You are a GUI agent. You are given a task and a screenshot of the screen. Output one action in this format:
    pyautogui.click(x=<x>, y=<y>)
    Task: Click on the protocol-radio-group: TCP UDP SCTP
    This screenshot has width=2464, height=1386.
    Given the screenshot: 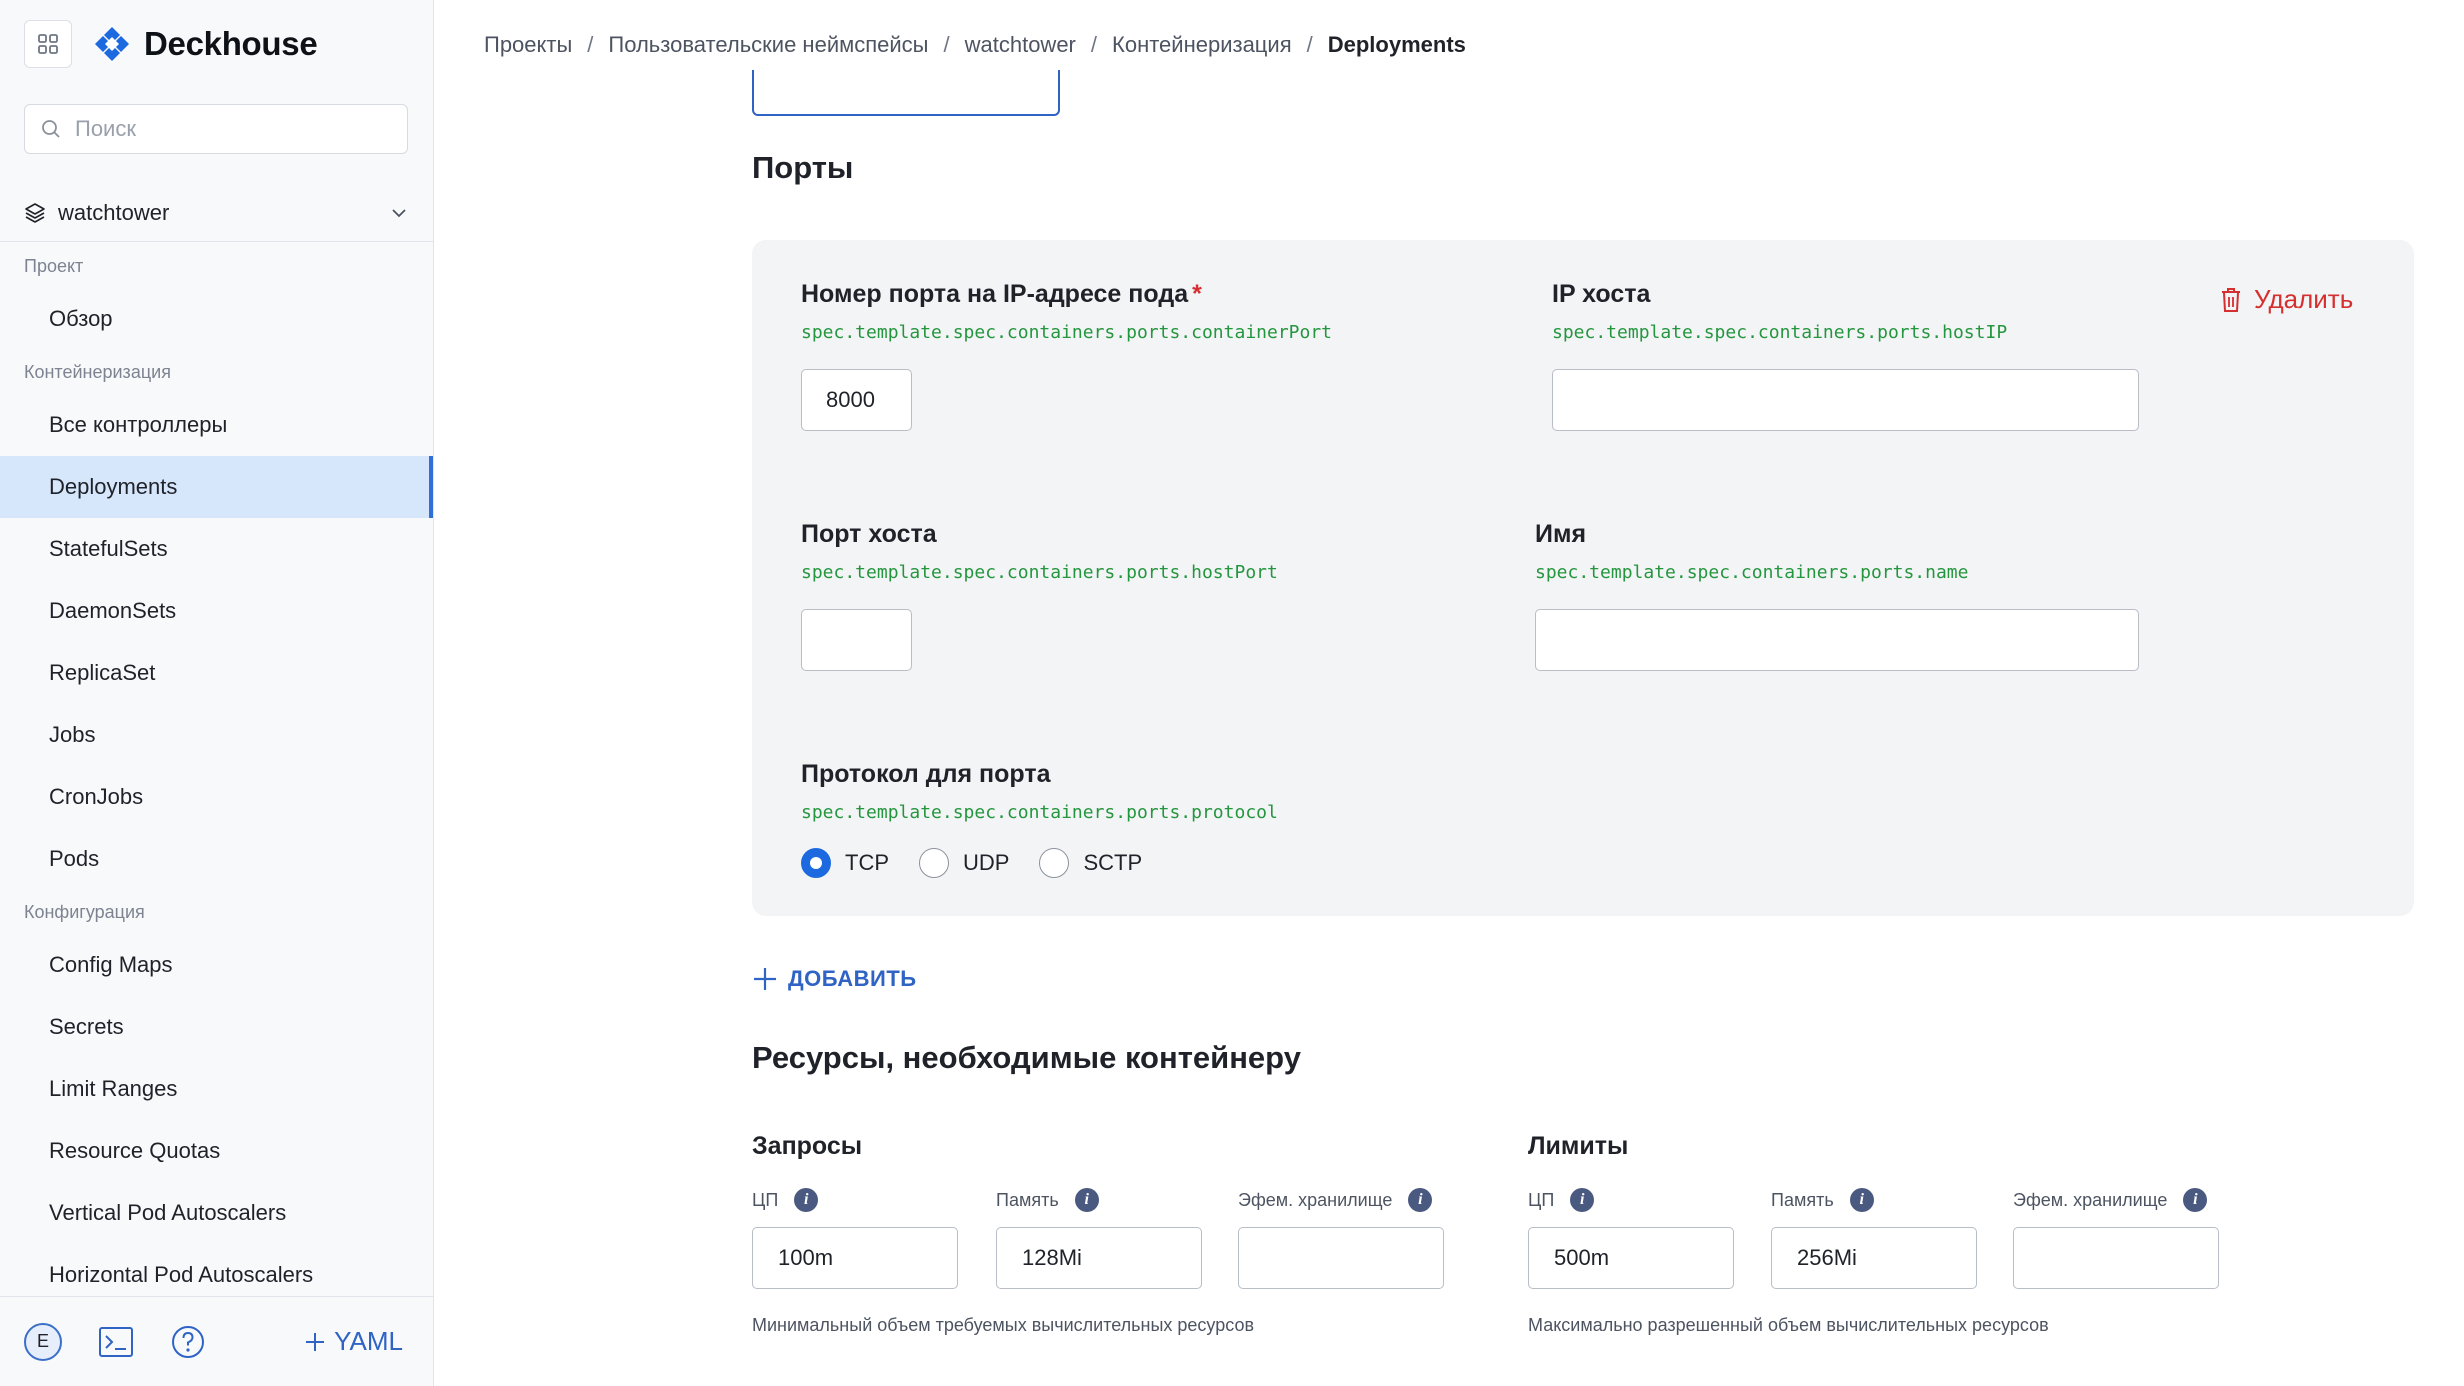 What is the action you would take?
    pyautogui.click(x=986, y=863)
    